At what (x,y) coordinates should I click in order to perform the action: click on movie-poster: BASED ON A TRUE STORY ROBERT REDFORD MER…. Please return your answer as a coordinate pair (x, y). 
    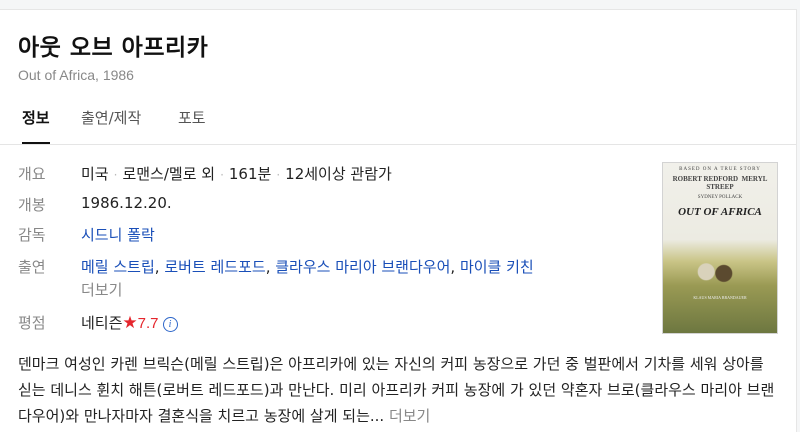
    Looking at the image, I should click on (720, 248).